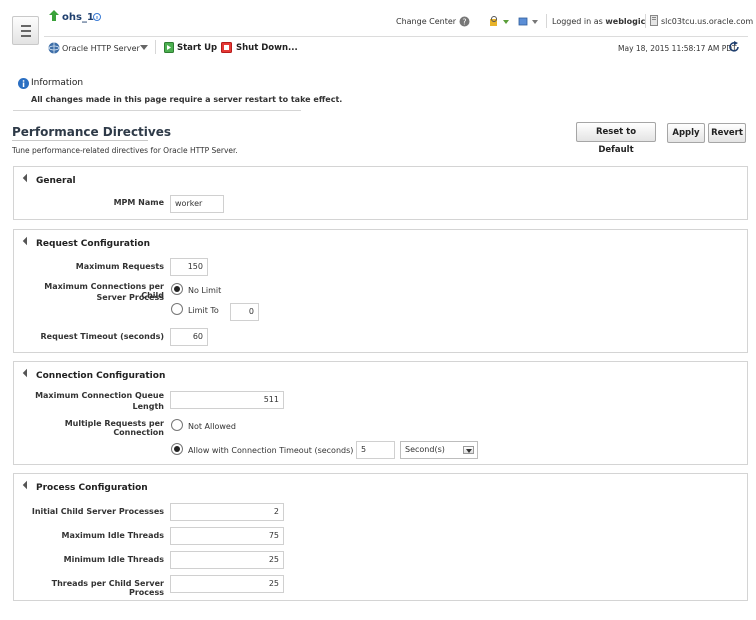  Describe the element at coordinates (189, 337) in the screenshot. I see `request-timeout-input: 60` at that location.